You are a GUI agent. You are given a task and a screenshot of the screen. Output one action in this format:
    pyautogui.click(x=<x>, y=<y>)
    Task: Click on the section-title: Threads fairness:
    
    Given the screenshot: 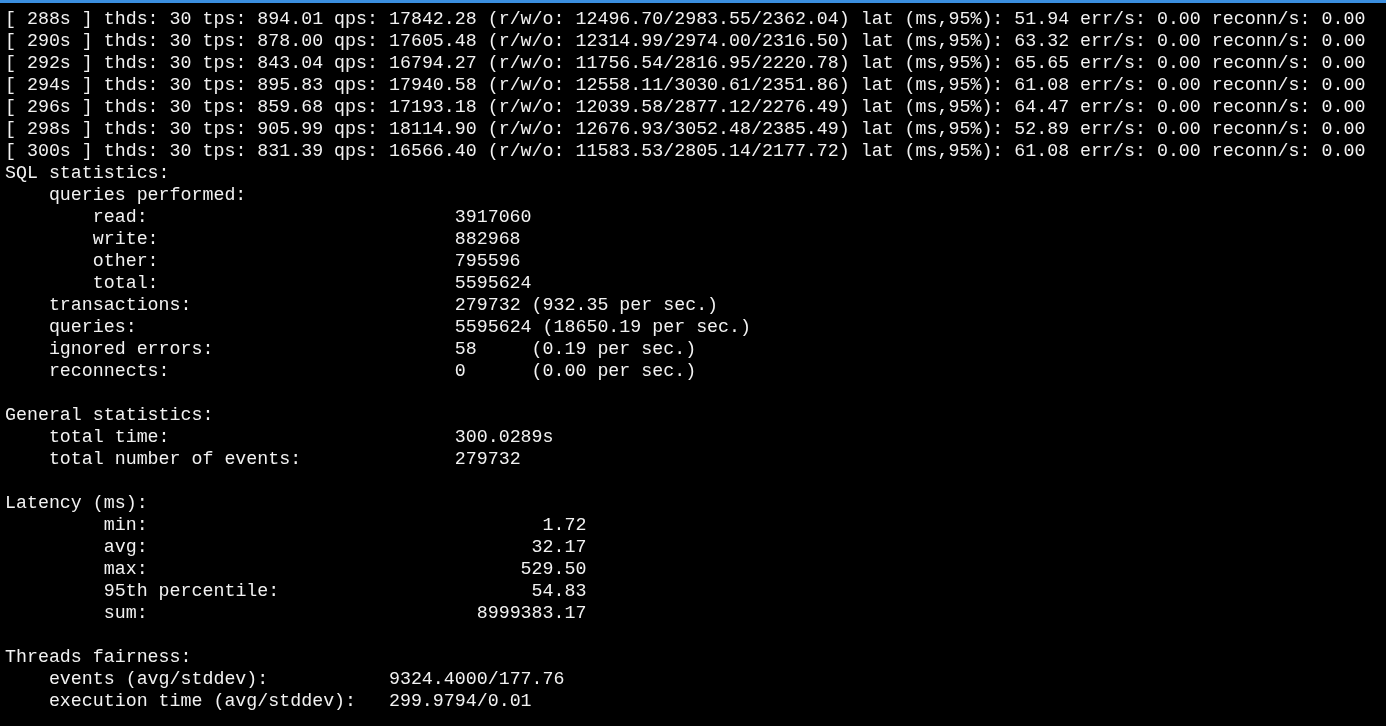 What is the action you would take?
    pyautogui.click(x=98, y=657)
    